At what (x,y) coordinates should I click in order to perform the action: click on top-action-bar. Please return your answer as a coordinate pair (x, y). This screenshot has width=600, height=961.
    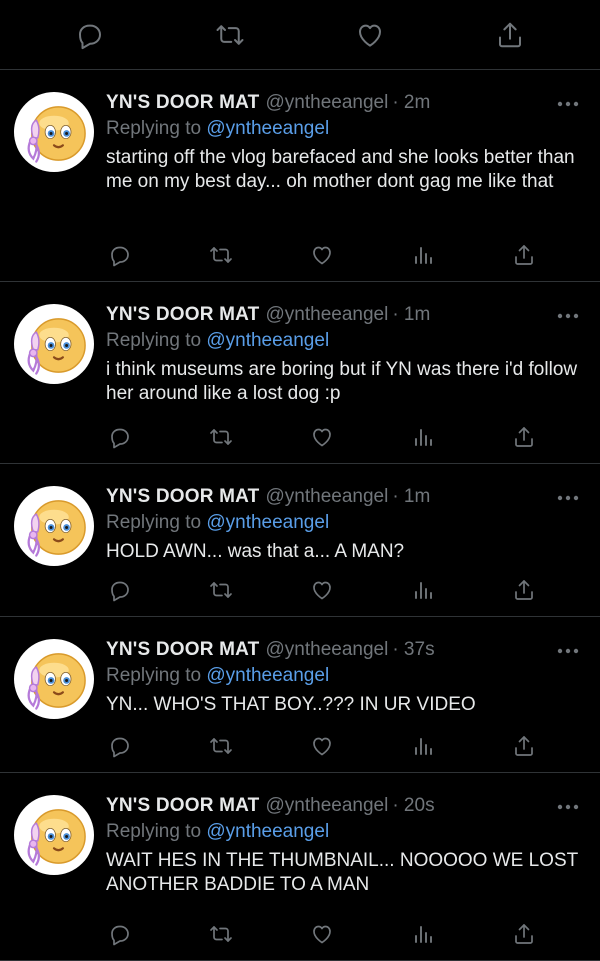
    Looking at the image, I should click on (300, 35).